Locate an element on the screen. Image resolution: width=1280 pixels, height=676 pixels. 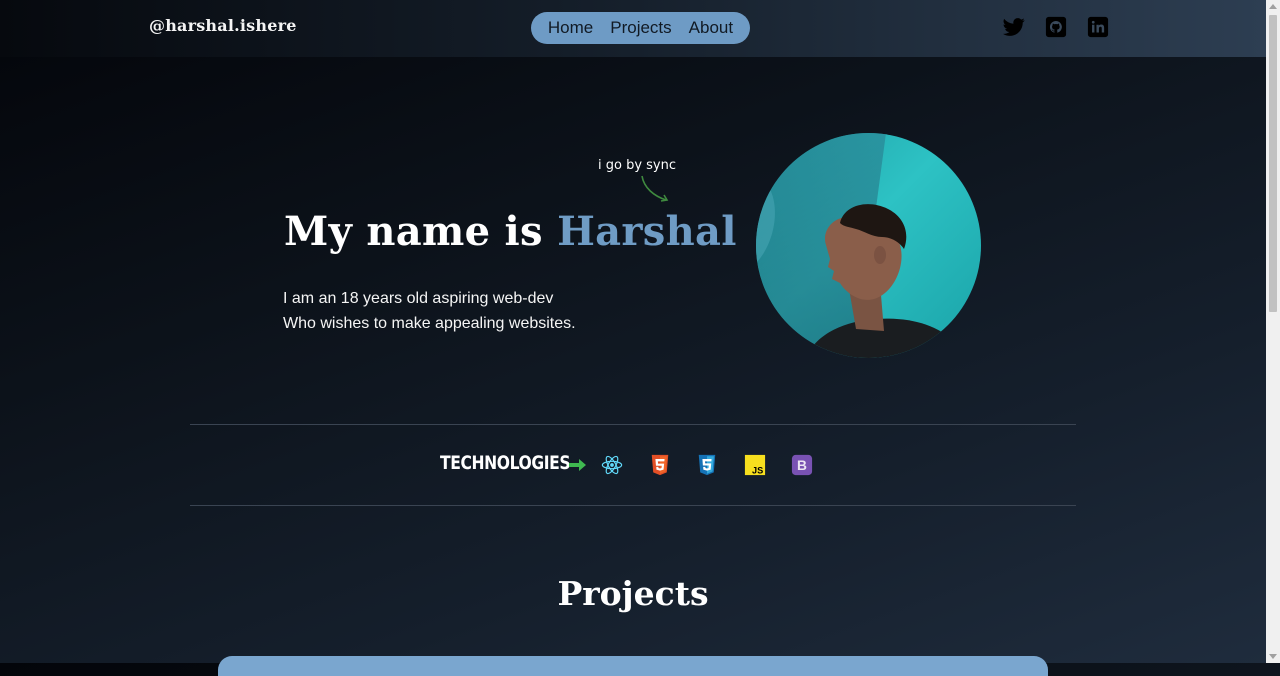
hero-title-name: Harshal is located at coordinates (647, 231).